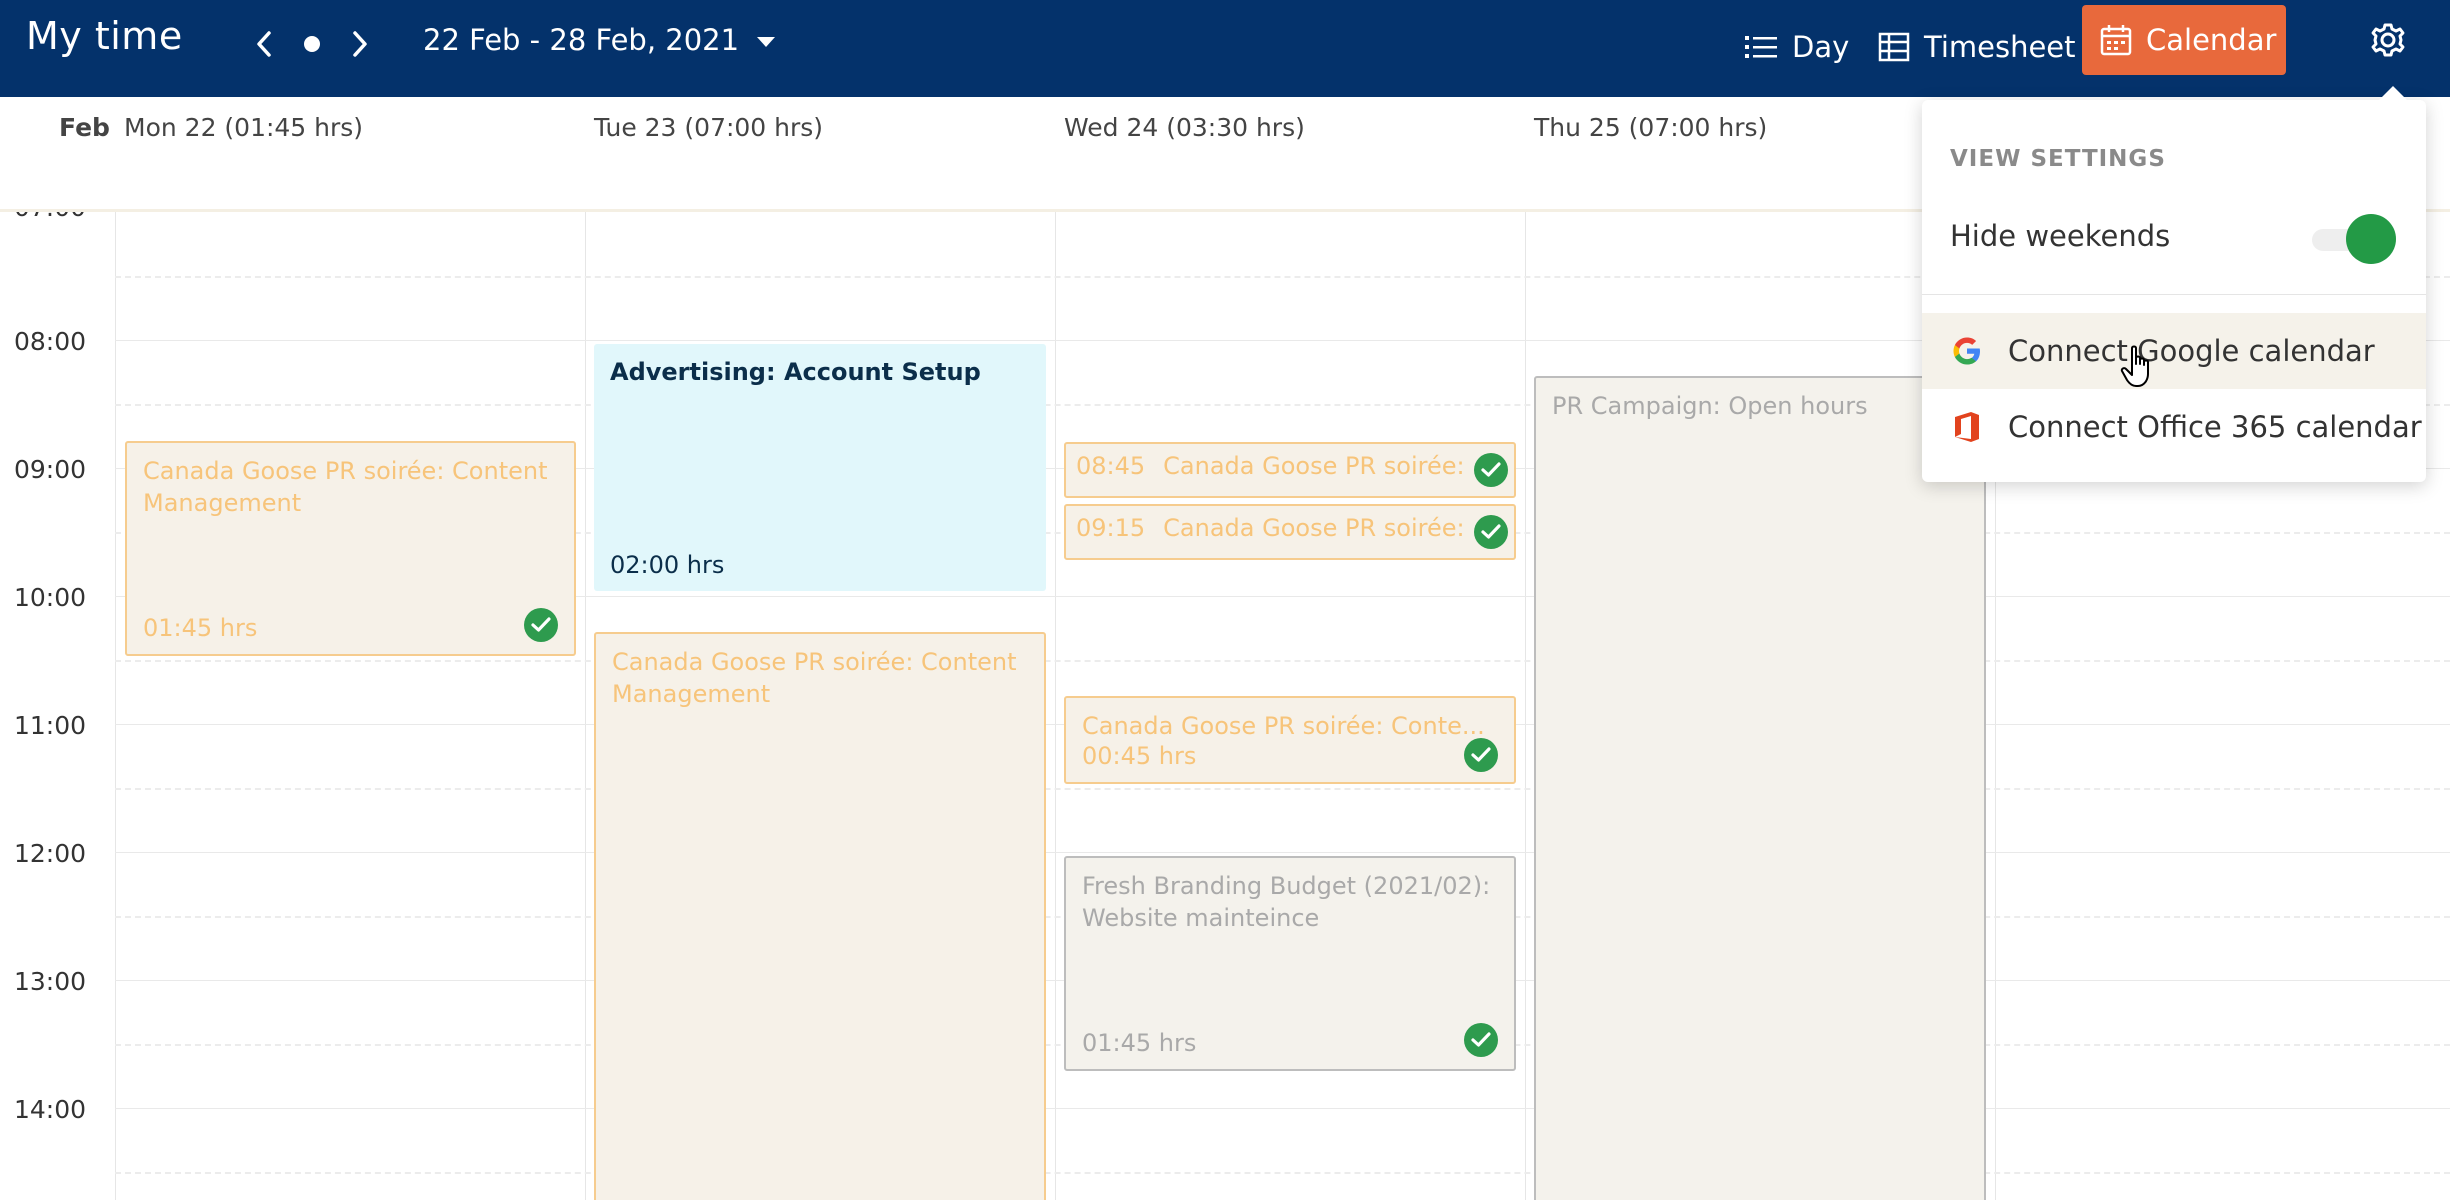  What do you see at coordinates (1821, 47) in the screenshot?
I see `day-view-label: Day` at bounding box center [1821, 47].